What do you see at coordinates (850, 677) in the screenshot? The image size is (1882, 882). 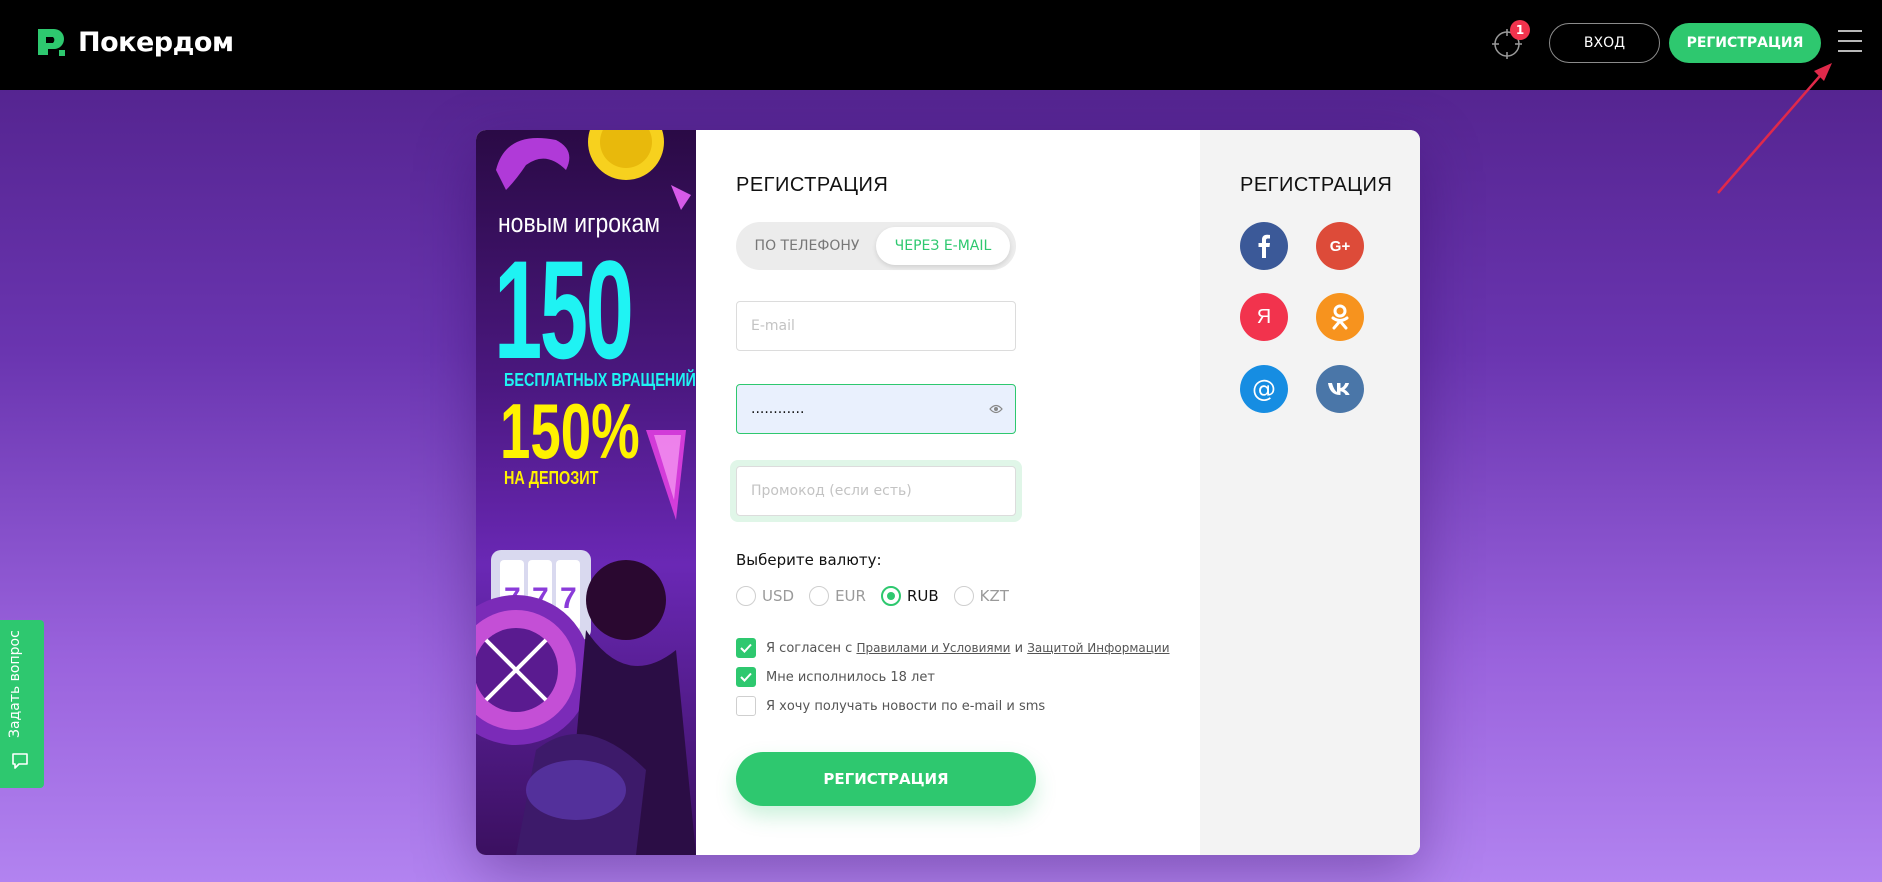 I see `age-label: Мне исполнилось 18 лет` at bounding box center [850, 677].